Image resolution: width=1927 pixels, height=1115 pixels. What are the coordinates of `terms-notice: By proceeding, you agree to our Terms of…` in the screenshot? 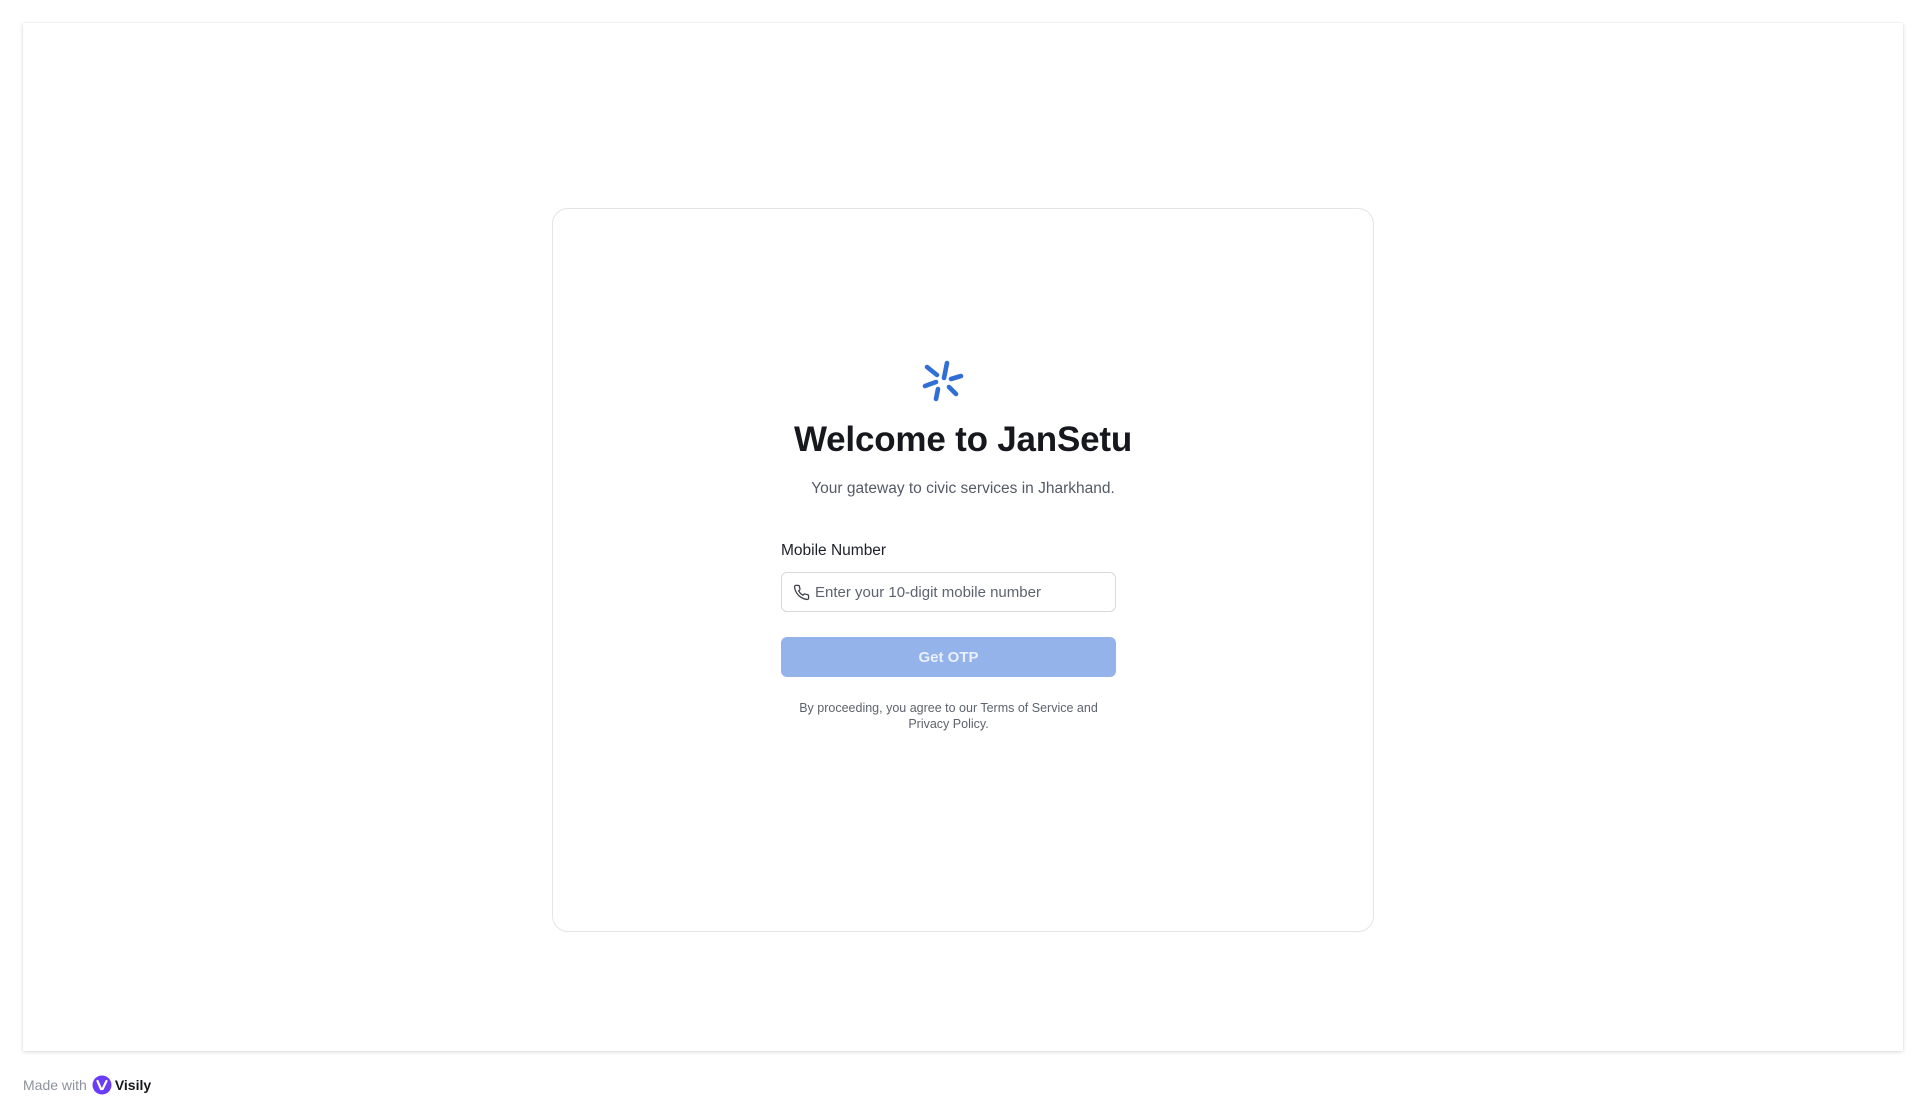 It's located at (948, 716).